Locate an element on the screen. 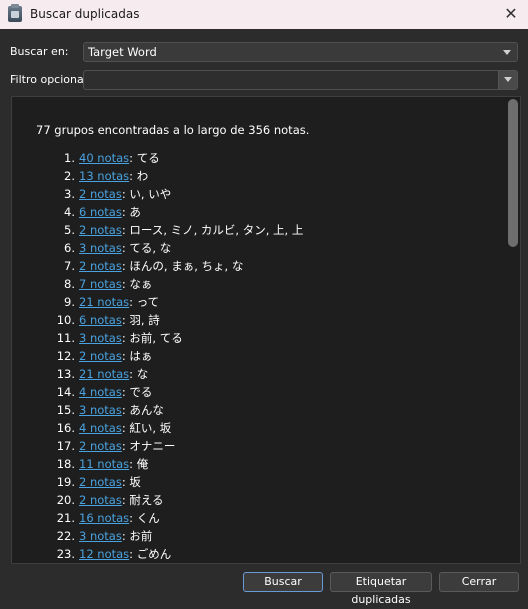 The width and height of the screenshot is (528, 609). notes-link: 16 notas is located at coordinates (104, 518).